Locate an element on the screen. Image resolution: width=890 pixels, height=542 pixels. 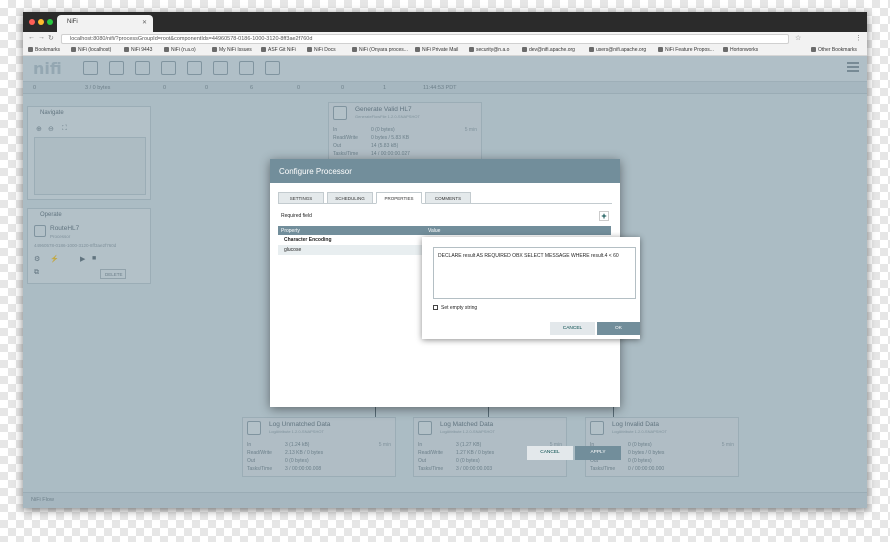
property-name: Character Encoding is located at coordinates (308, 240).